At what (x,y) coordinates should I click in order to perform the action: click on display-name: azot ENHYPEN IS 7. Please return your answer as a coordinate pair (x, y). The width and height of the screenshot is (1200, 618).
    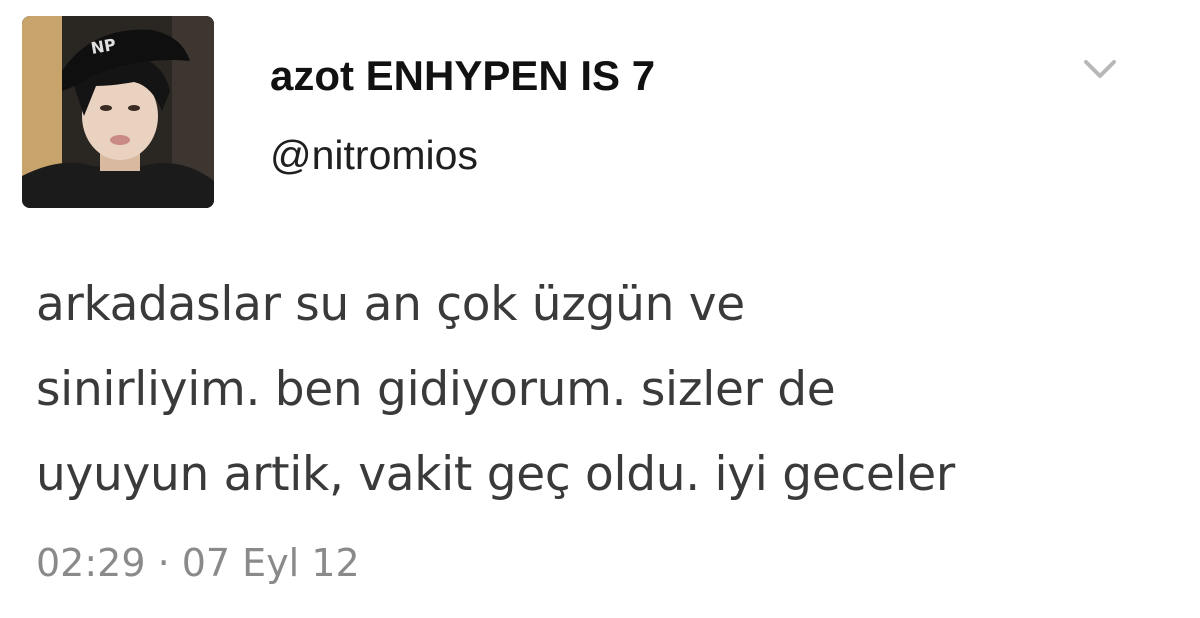
    Looking at the image, I should click on (462, 76).